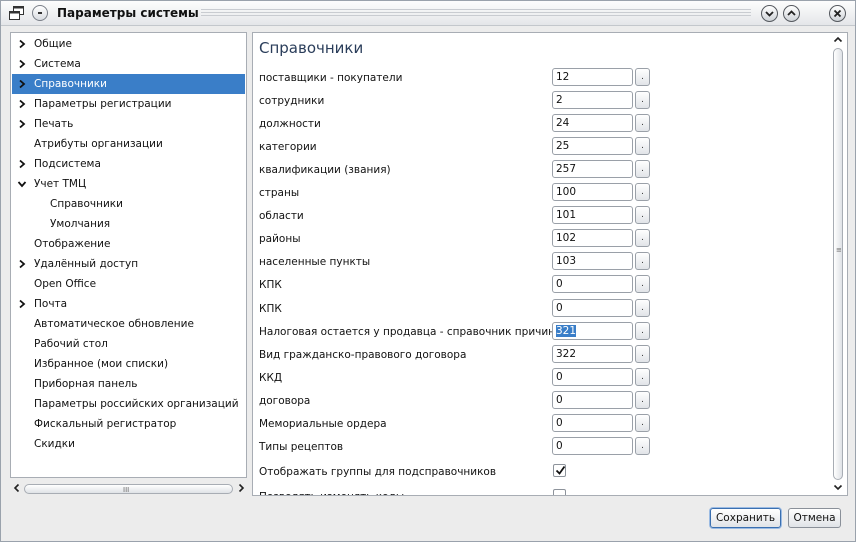  Describe the element at coordinates (769, 13) in the screenshot. I see `minimize-button` at that location.